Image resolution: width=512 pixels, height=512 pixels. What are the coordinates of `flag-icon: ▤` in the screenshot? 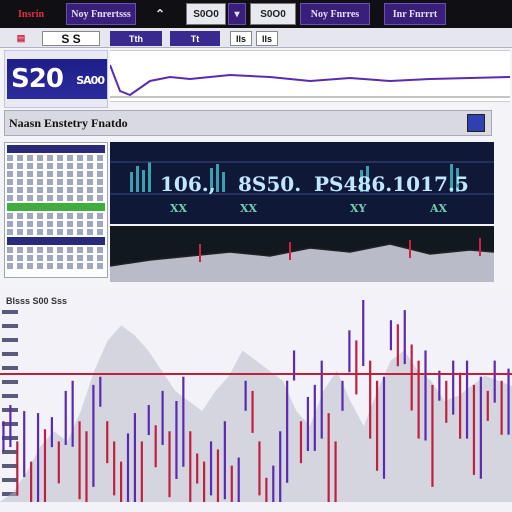 It's located at (21, 38).